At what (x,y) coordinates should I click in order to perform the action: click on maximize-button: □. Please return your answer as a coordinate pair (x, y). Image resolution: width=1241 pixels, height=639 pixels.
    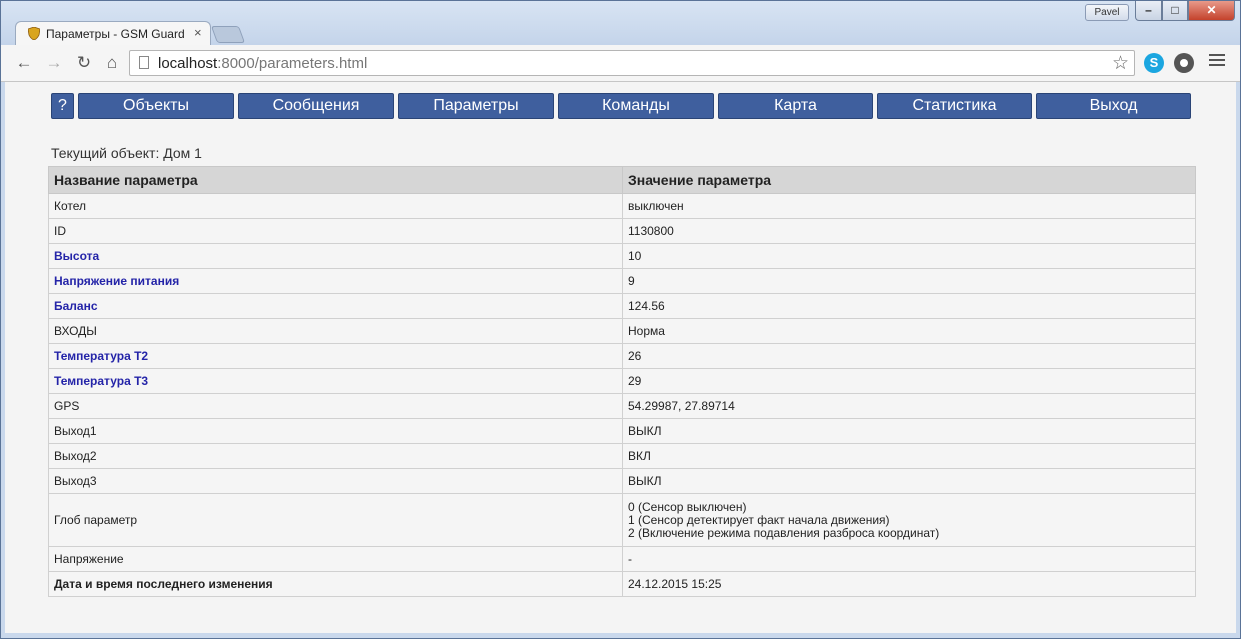
    Looking at the image, I should click on (1175, 11).